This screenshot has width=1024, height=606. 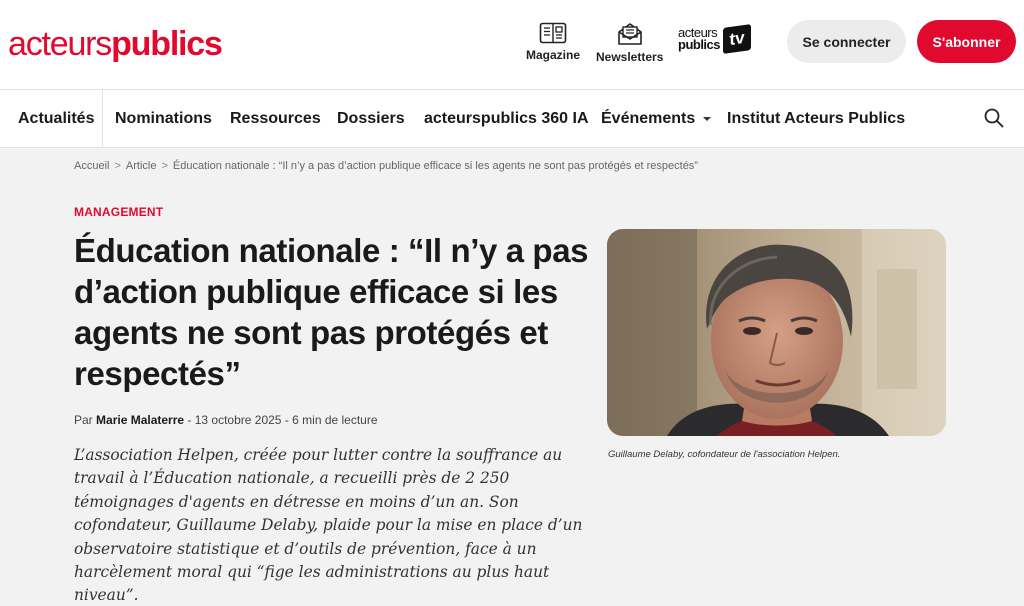 What do you see at coordinates (83, 420) in the screenshot?
I see `byline-prefix: Par` at bounding box center [83, 420].